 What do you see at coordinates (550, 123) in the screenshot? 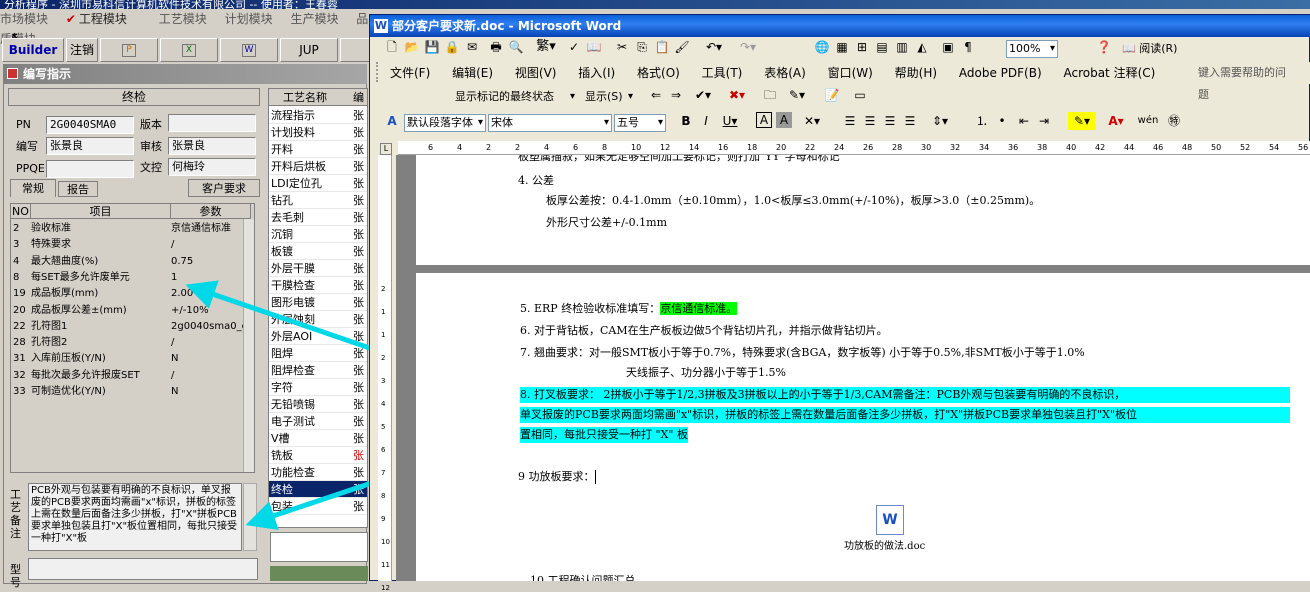
I see `font-dropdown: 宋体` at bounding box center [550, 123].